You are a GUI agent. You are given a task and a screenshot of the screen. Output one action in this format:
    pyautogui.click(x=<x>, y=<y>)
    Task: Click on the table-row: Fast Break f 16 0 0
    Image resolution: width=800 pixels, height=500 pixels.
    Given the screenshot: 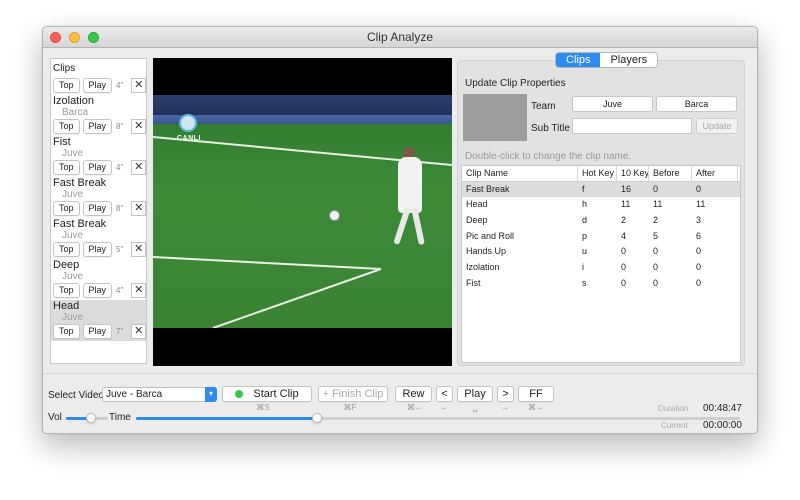 What is the action you would take?
    pyautogui.click(x=601, y=189)
    